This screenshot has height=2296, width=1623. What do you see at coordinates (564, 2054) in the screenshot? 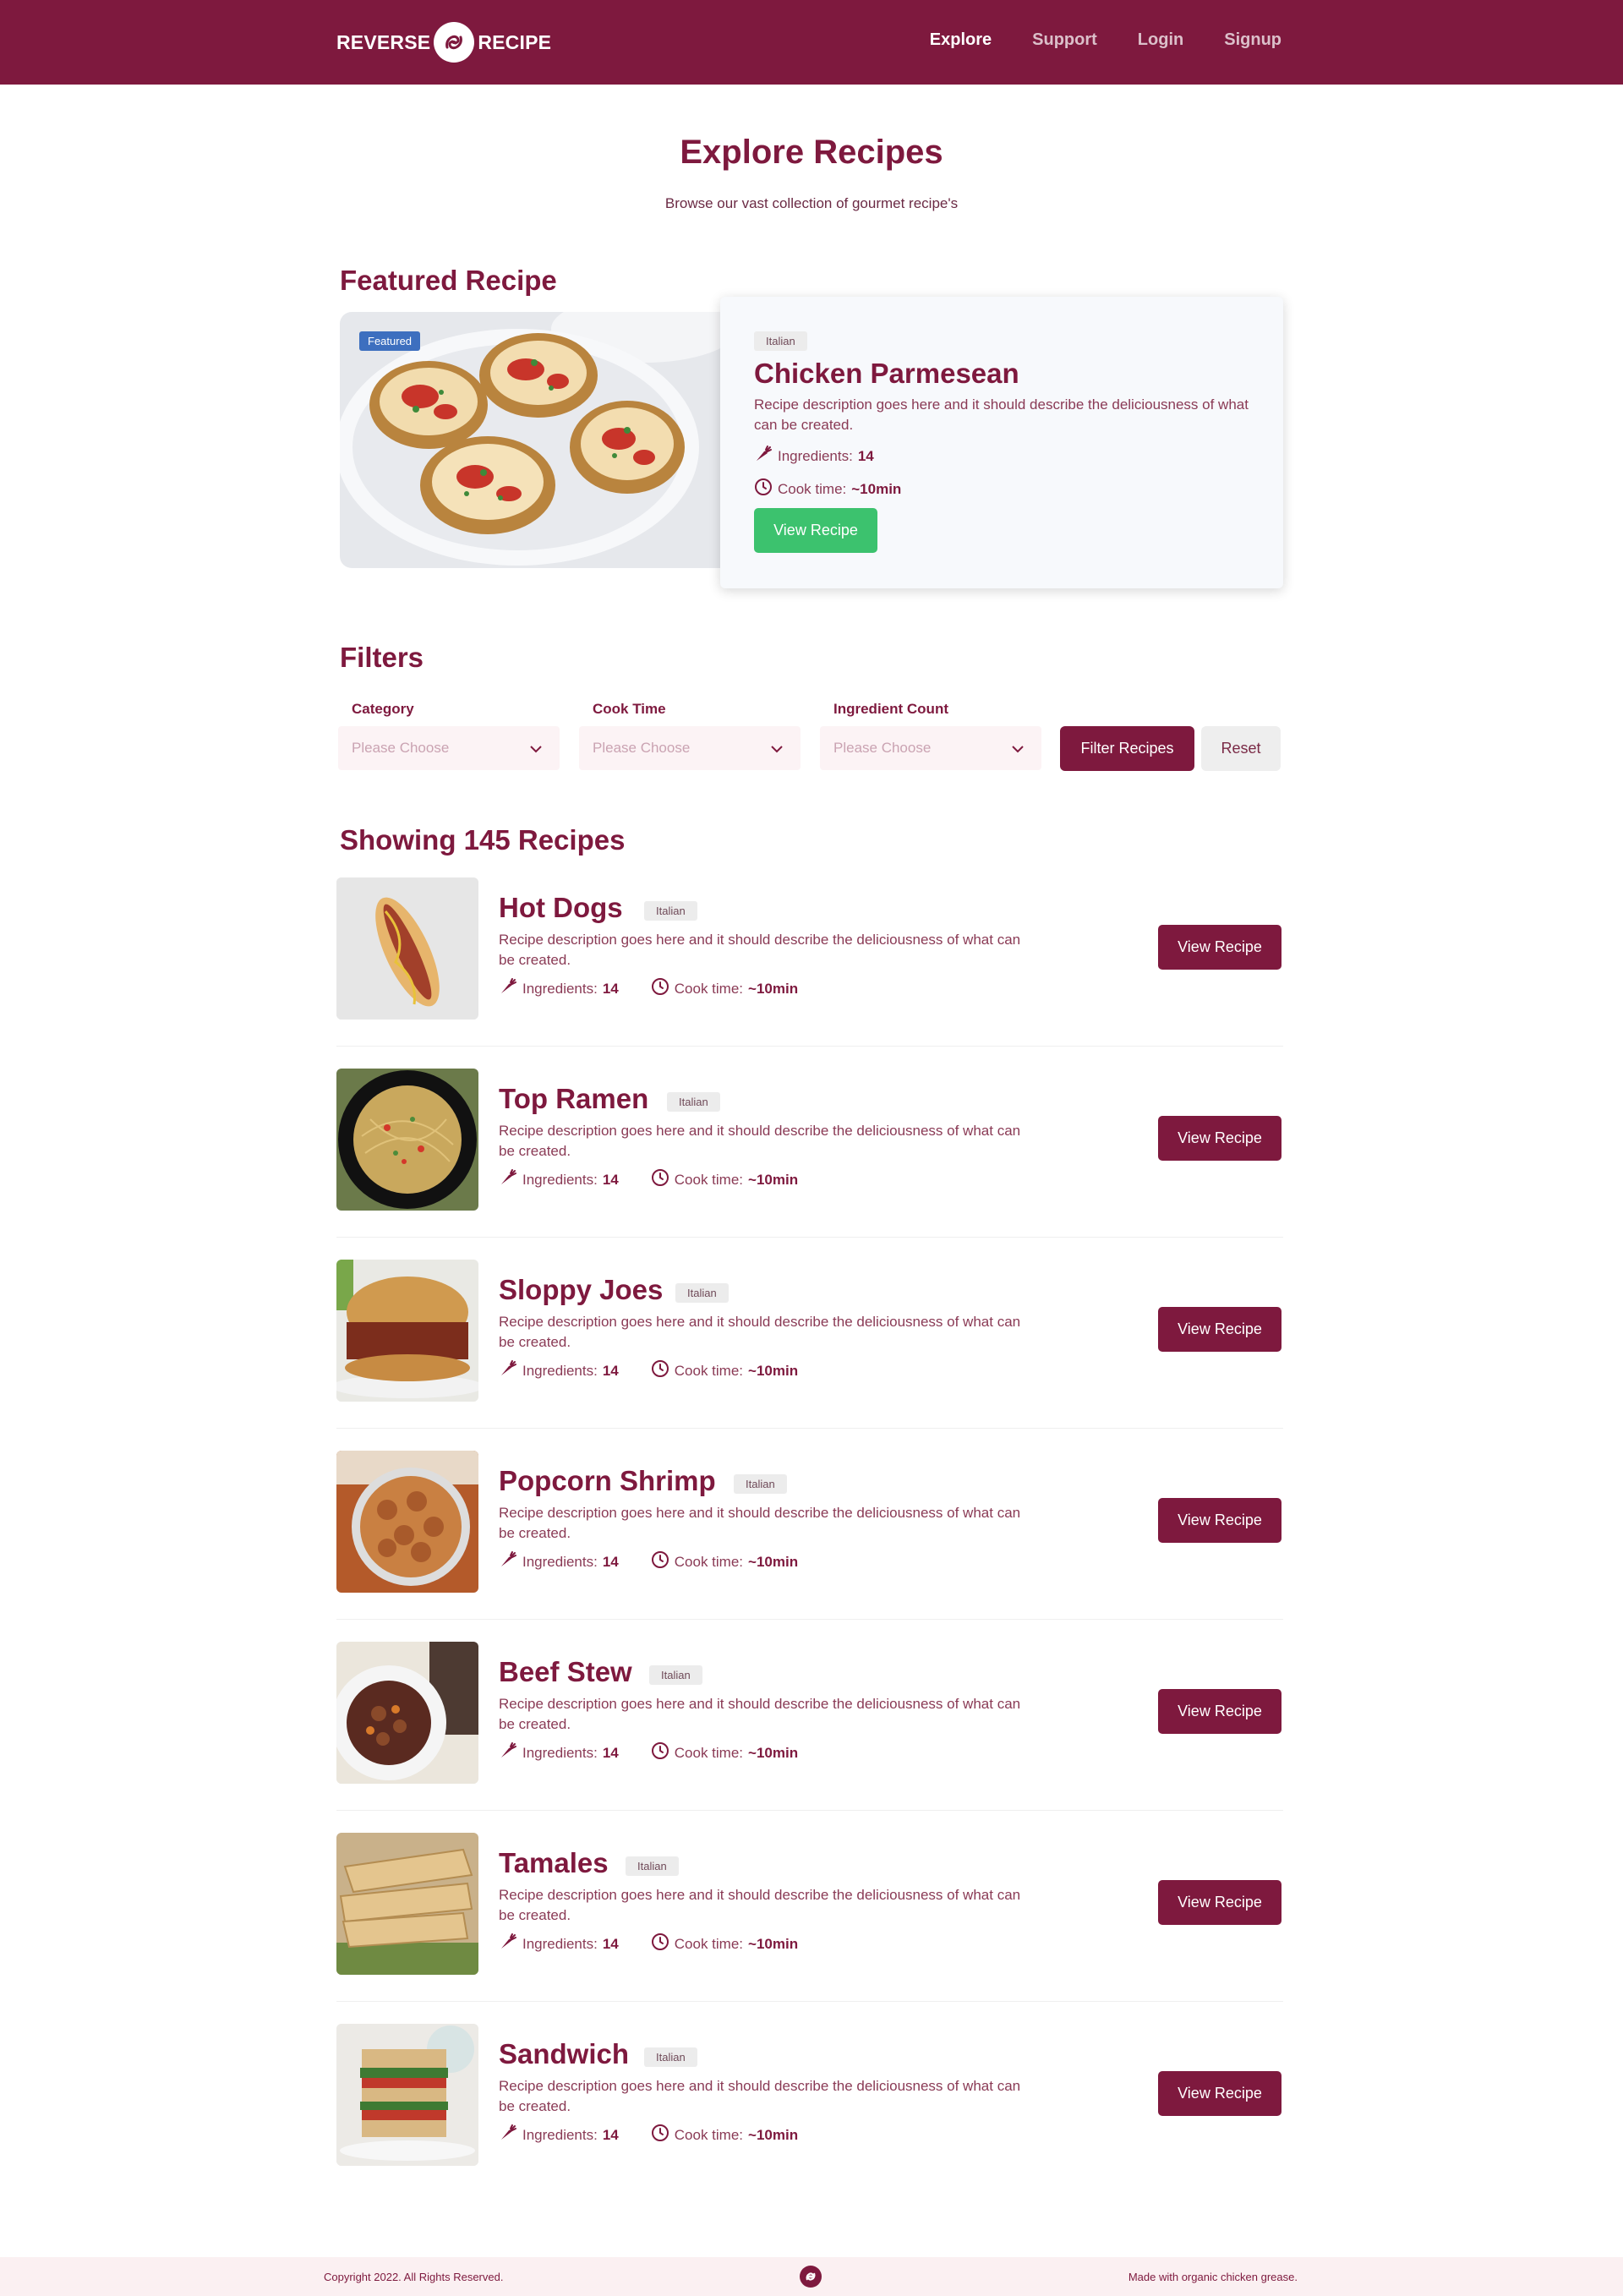
I see `recipe-title: Sandwich` at bounding box center [564, 2054].